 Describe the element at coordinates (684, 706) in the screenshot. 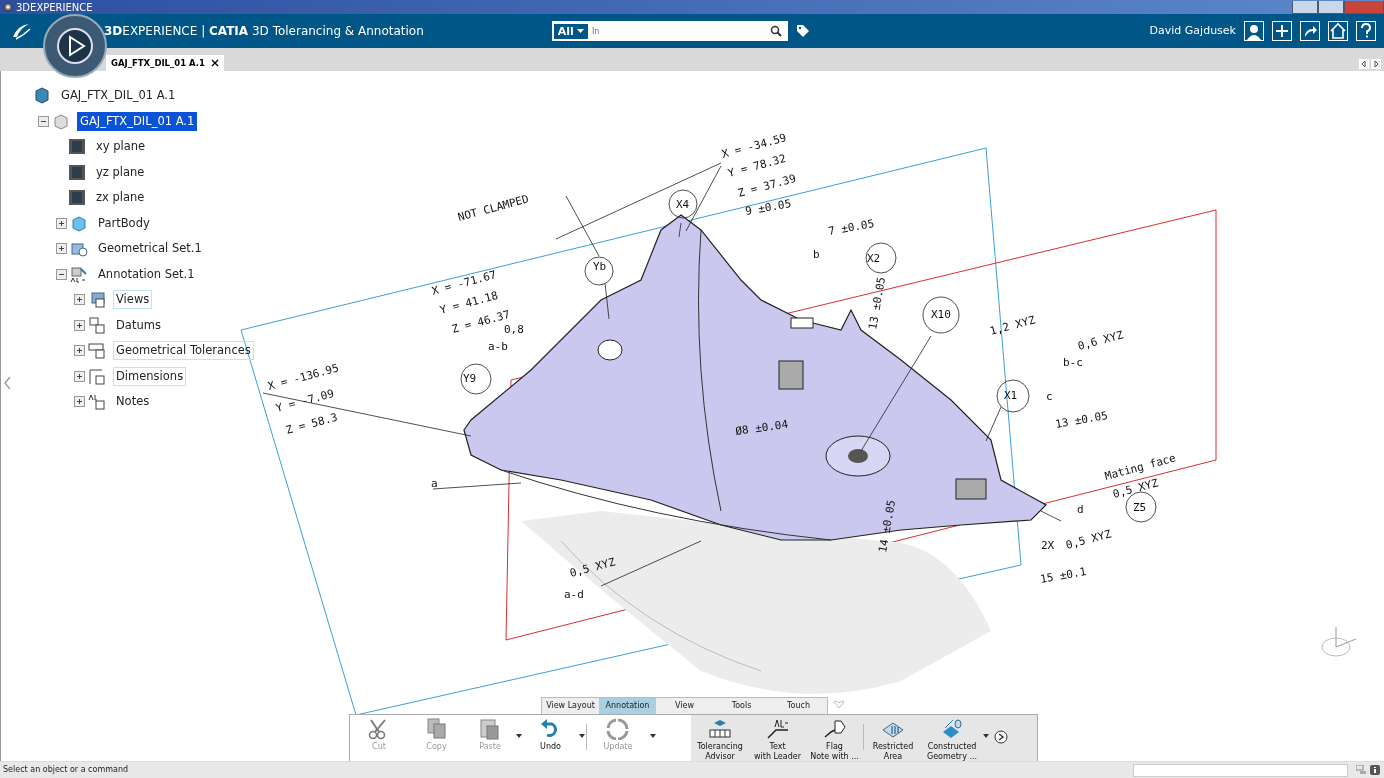

I see `ribbon-tab: View` at that location.